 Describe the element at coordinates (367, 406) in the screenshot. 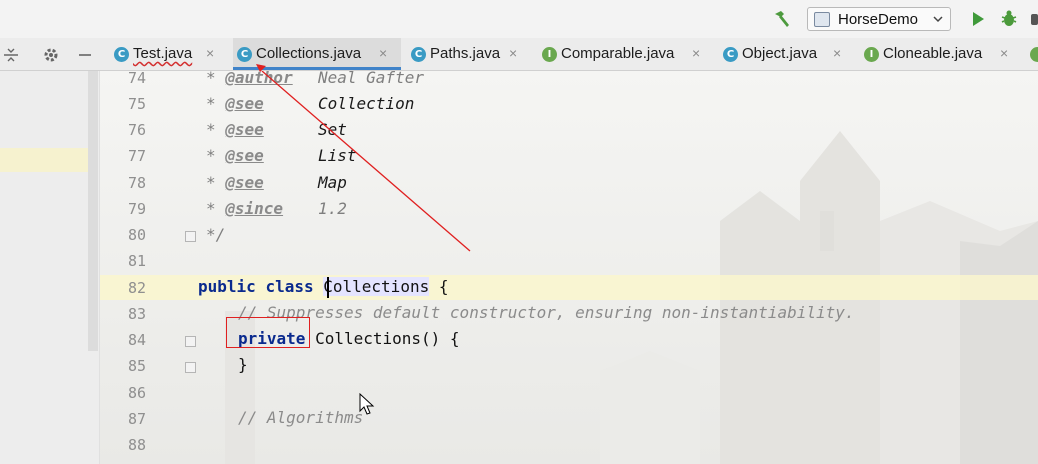

I see `mouse-cursor-icon` at that location.